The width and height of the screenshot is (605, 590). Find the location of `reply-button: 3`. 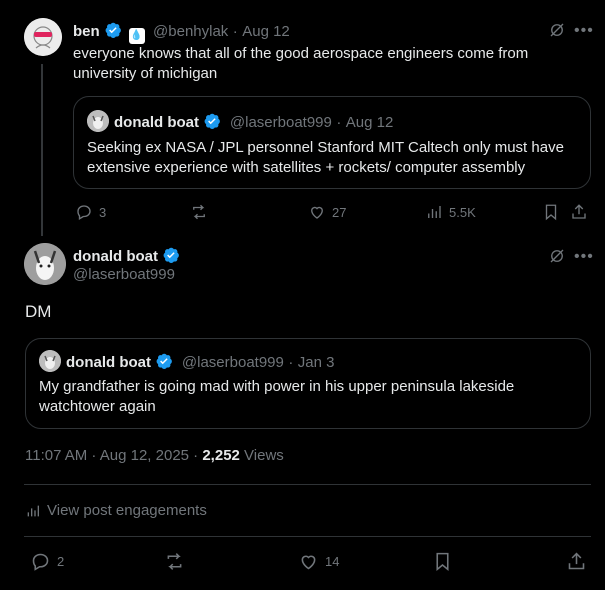

reply-button: 3 is located at coordinates (90, 212).